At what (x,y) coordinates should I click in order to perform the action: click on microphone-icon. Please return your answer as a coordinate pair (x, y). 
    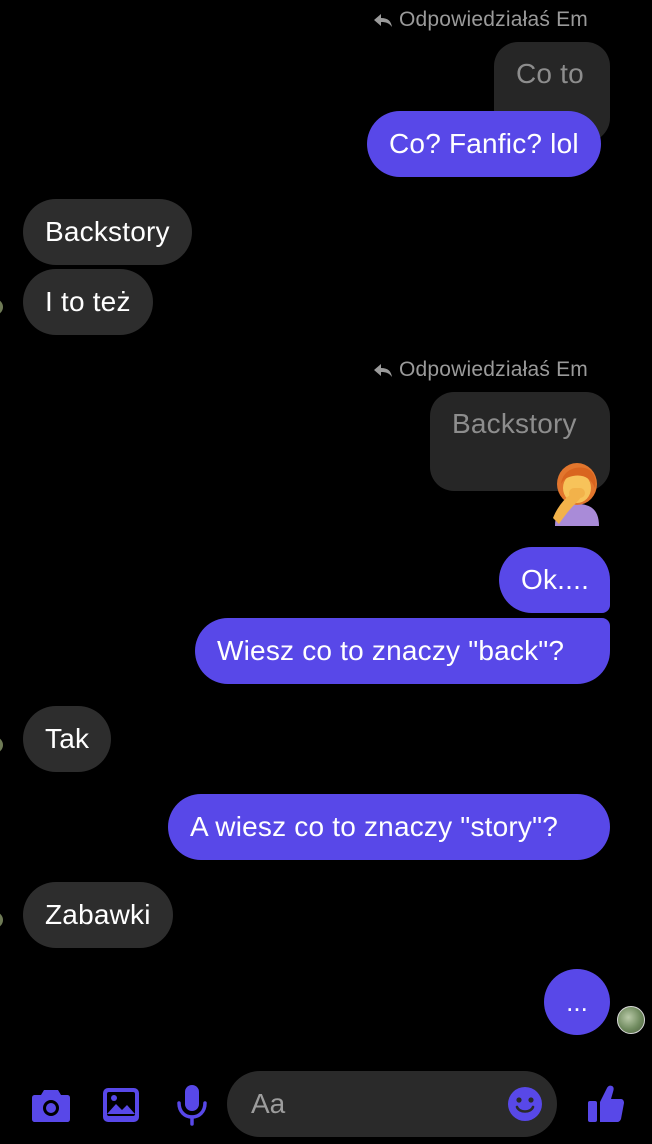
    Looking at the image, I should click on (192, 1105).